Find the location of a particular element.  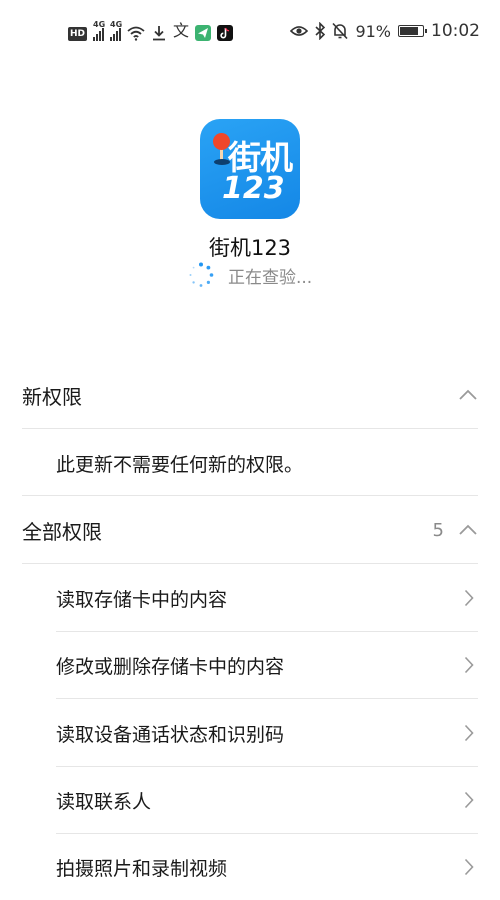

paper-plane-icon is located at coordinates (203, 33).